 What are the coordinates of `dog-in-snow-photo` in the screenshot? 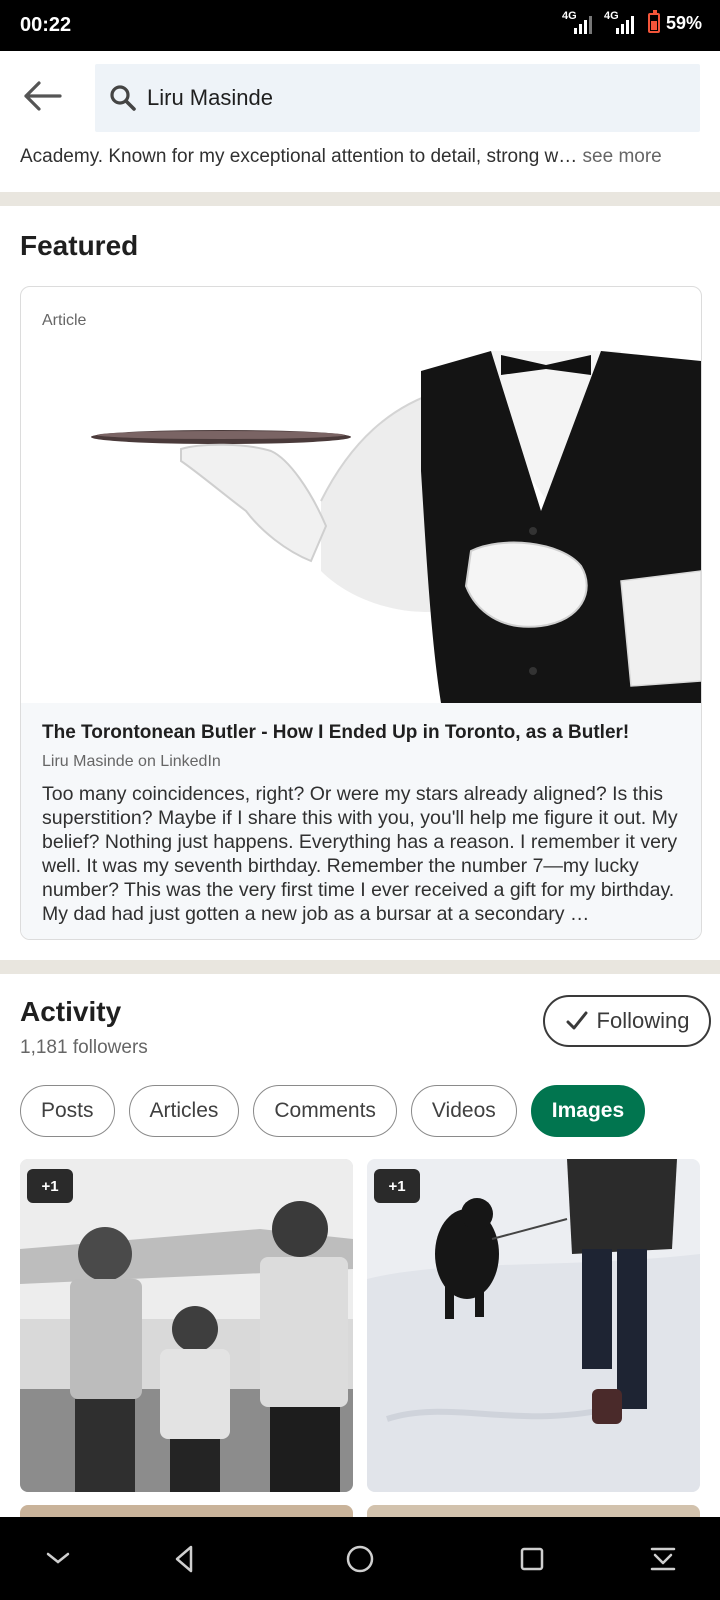 It's located at (533, 1325).